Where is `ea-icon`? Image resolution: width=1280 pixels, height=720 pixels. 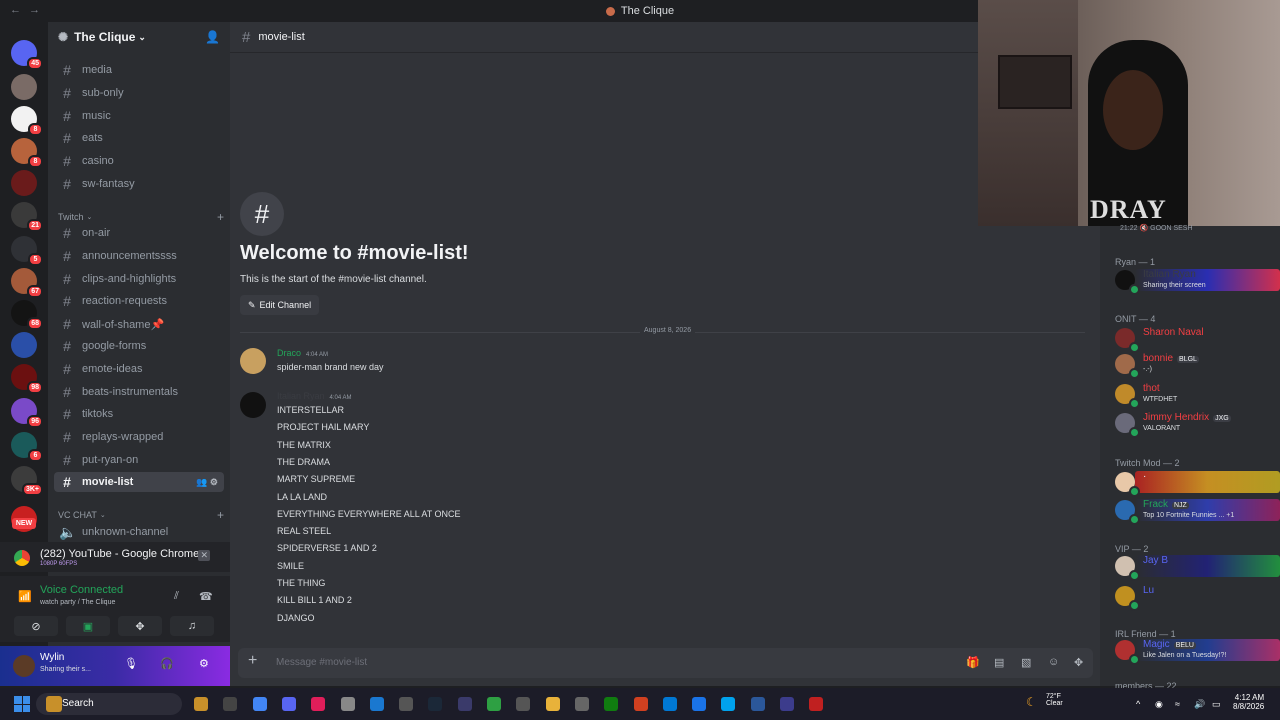 ea-icon is located at coordinates (787, 704).